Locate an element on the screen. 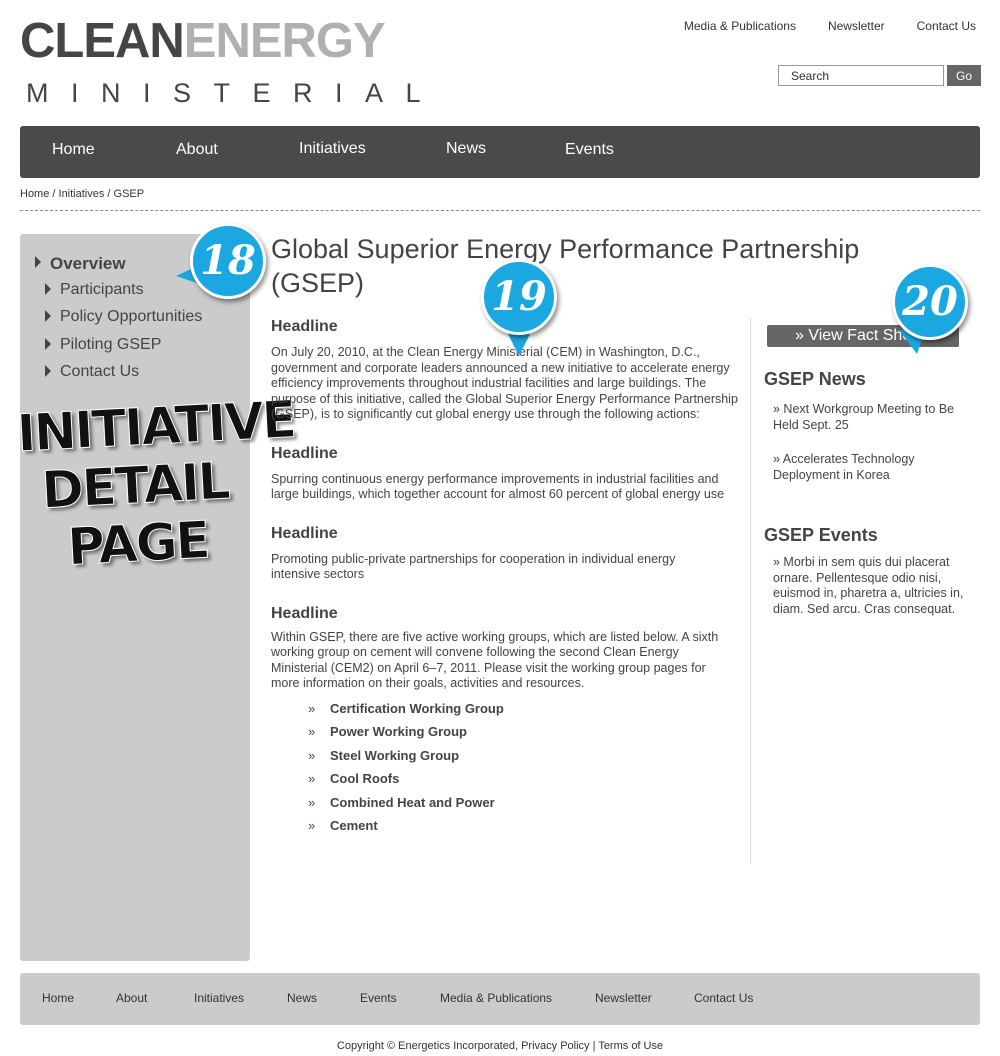  callout-badge-20: 20 is located at coordinates (930, 302).